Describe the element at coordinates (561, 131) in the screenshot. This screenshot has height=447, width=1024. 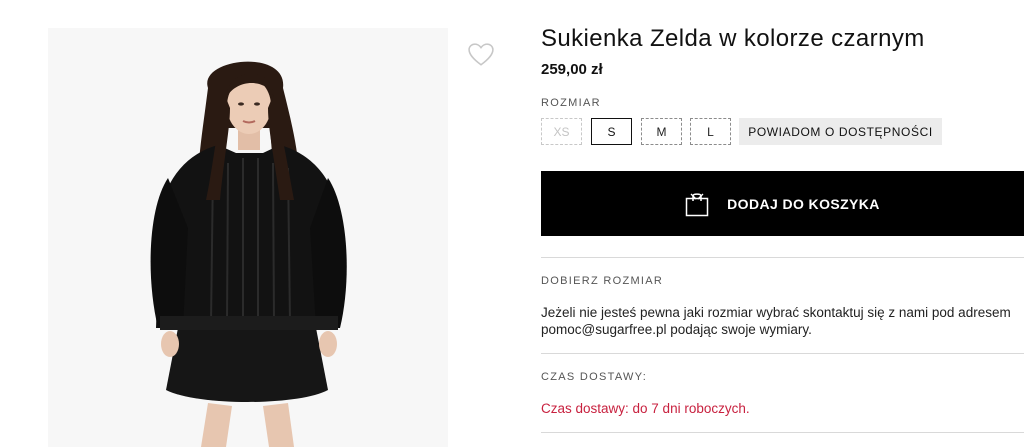
I see `size-option-xs: XS` at that location.